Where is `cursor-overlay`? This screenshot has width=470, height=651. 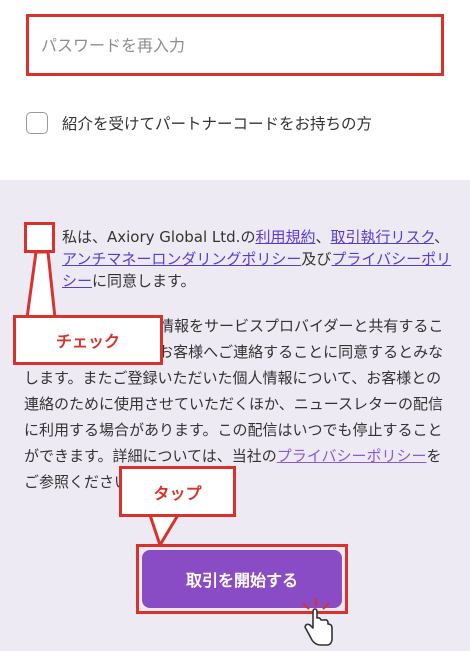
cursor-overlay is located at coordinates (317, 622).